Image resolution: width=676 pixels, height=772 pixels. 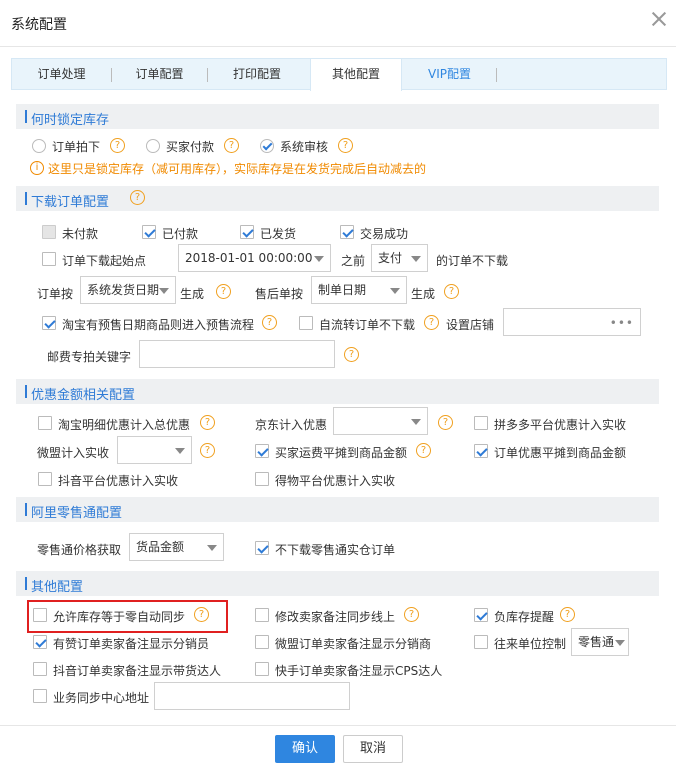 What do you see at coordinates (89, 357) in the screenshot?
I see `postage-keyword-label: 邮费专拍关键字` at bounding box center [89, 357].